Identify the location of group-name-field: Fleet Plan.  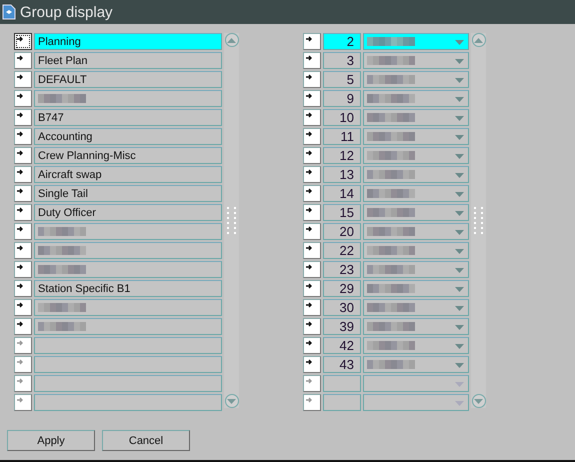
(128, 60).